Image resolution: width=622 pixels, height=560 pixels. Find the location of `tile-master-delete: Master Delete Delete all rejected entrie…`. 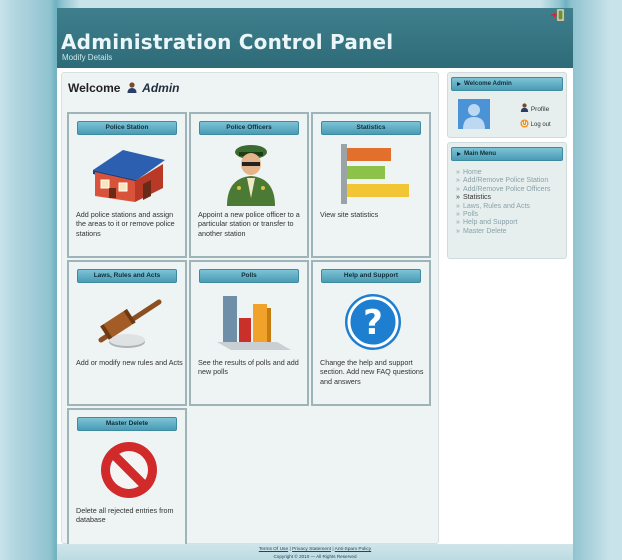

tile-master-delete: Master Delete Delete all rejected entrie… is located at coordinates (127, 481).